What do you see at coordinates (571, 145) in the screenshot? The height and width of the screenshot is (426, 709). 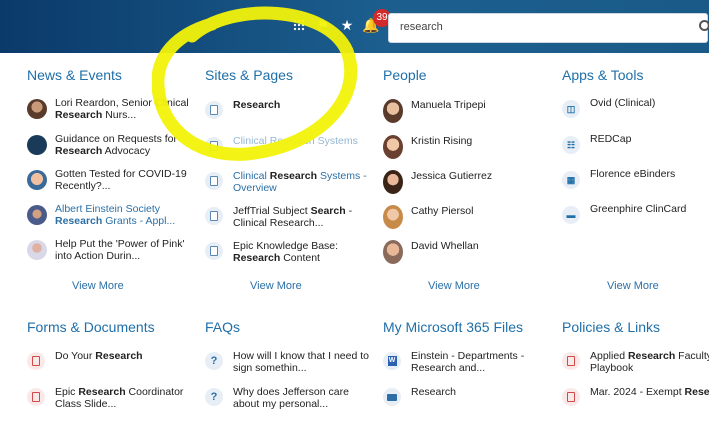 I see `redcap-icon: ☷` at bounding box center [571, 145].